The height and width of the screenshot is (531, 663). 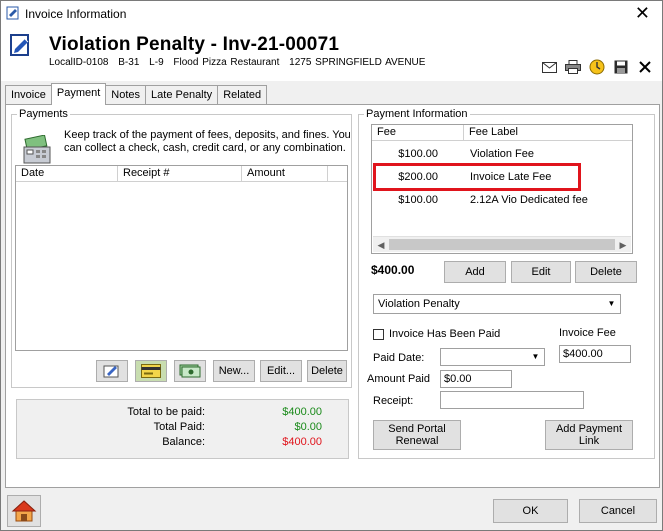 I want to click on business-name: Flood Pizza Restaurant, so click(x=226, y=62).